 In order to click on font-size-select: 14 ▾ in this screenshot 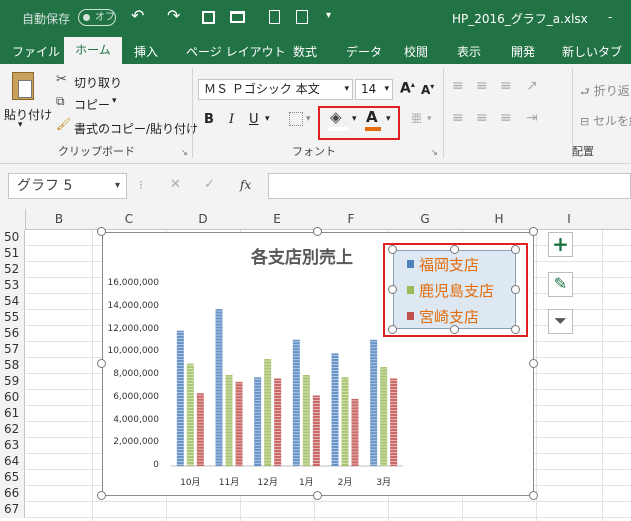, I will do `click(374, 89)`.